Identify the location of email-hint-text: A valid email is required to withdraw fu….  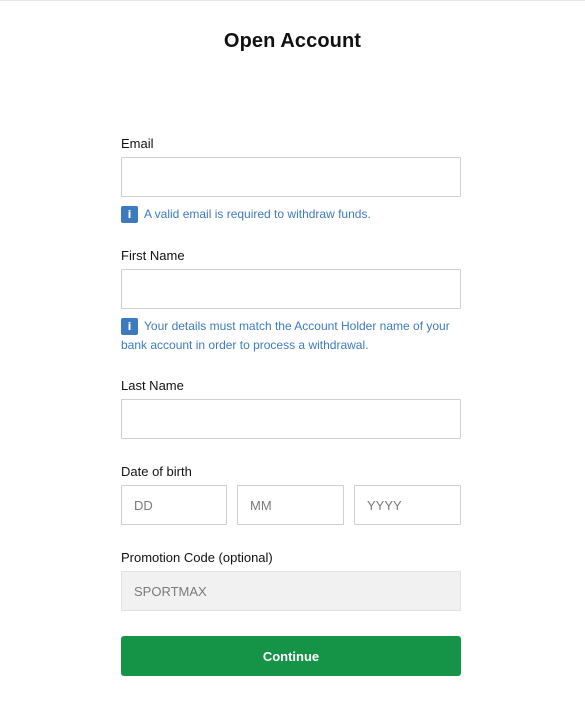
(257, 214).